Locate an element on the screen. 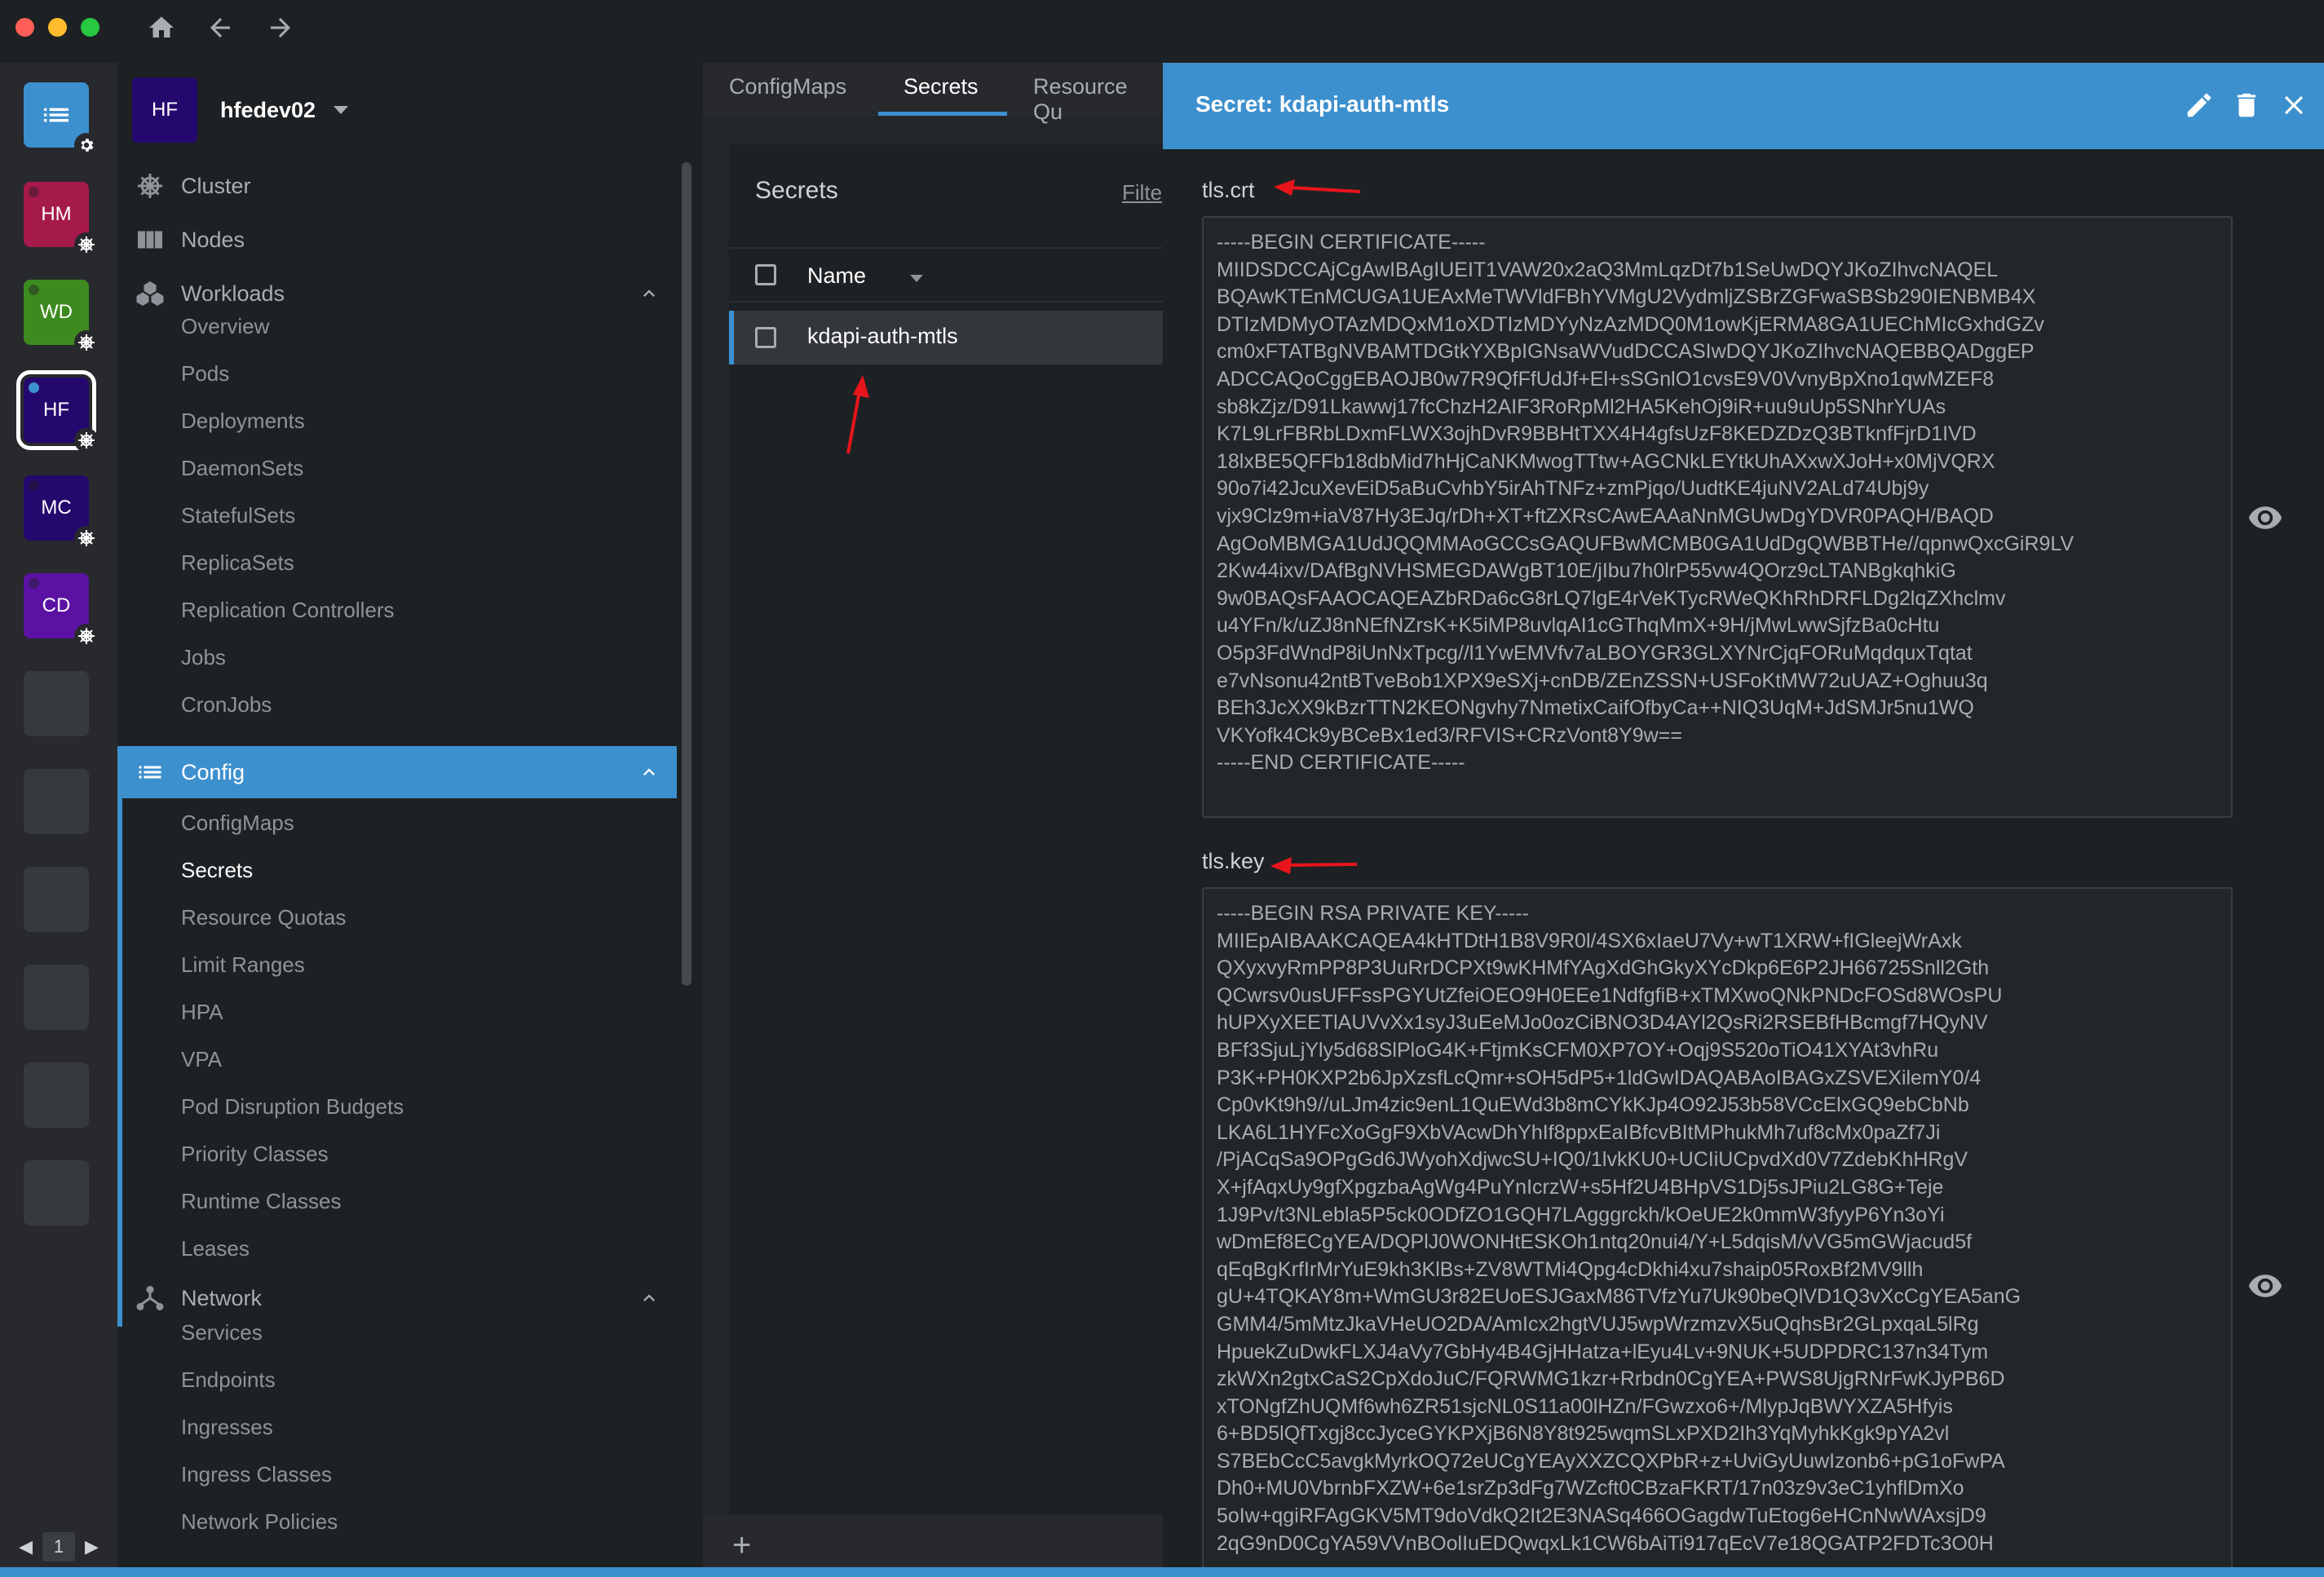 The height and width of the screenshot is (1577, 2324). scrollbar-thumb is located at coordinates (686, 574).